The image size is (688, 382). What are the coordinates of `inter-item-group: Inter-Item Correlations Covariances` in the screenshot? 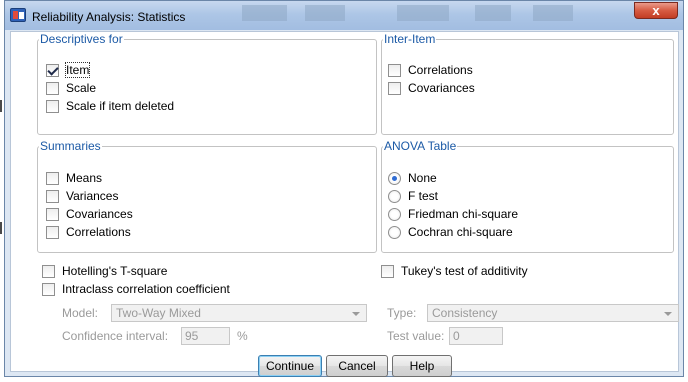 It's located at (527, 84).